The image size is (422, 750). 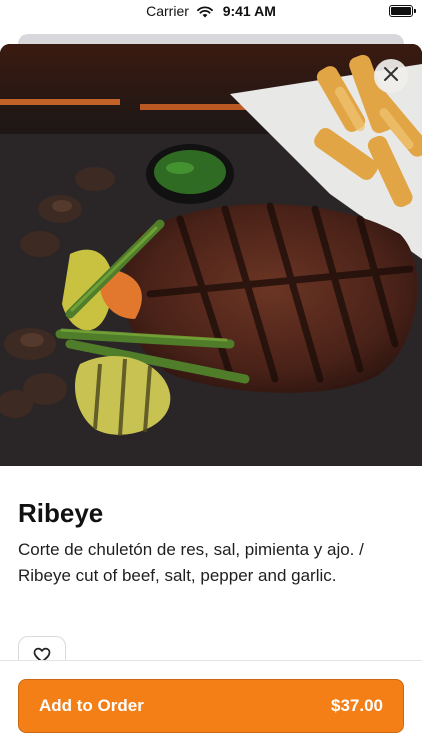 I want to click on close-button, so click(x=391, y=76).